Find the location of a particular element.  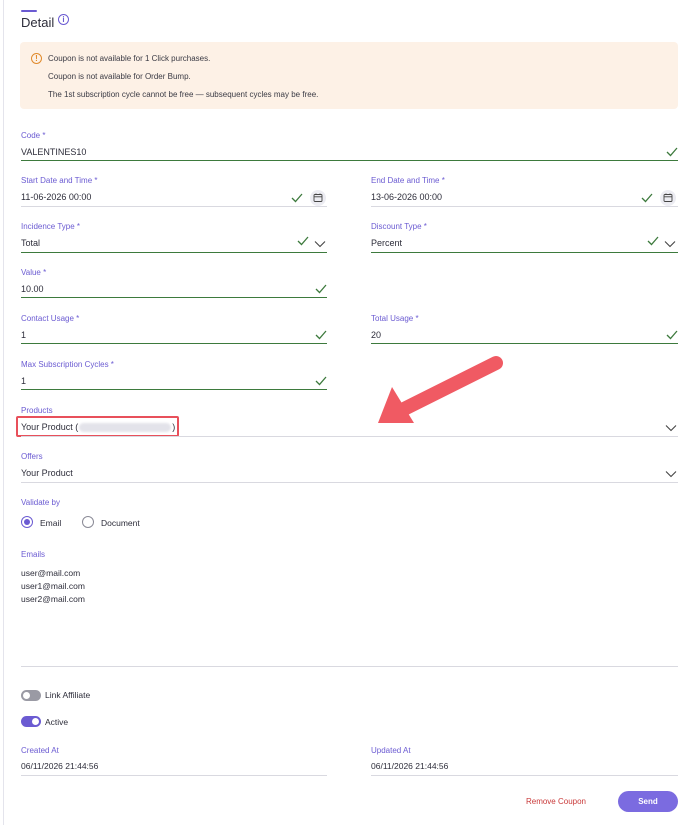

tab-indicator is located at coordinates (29, 11).